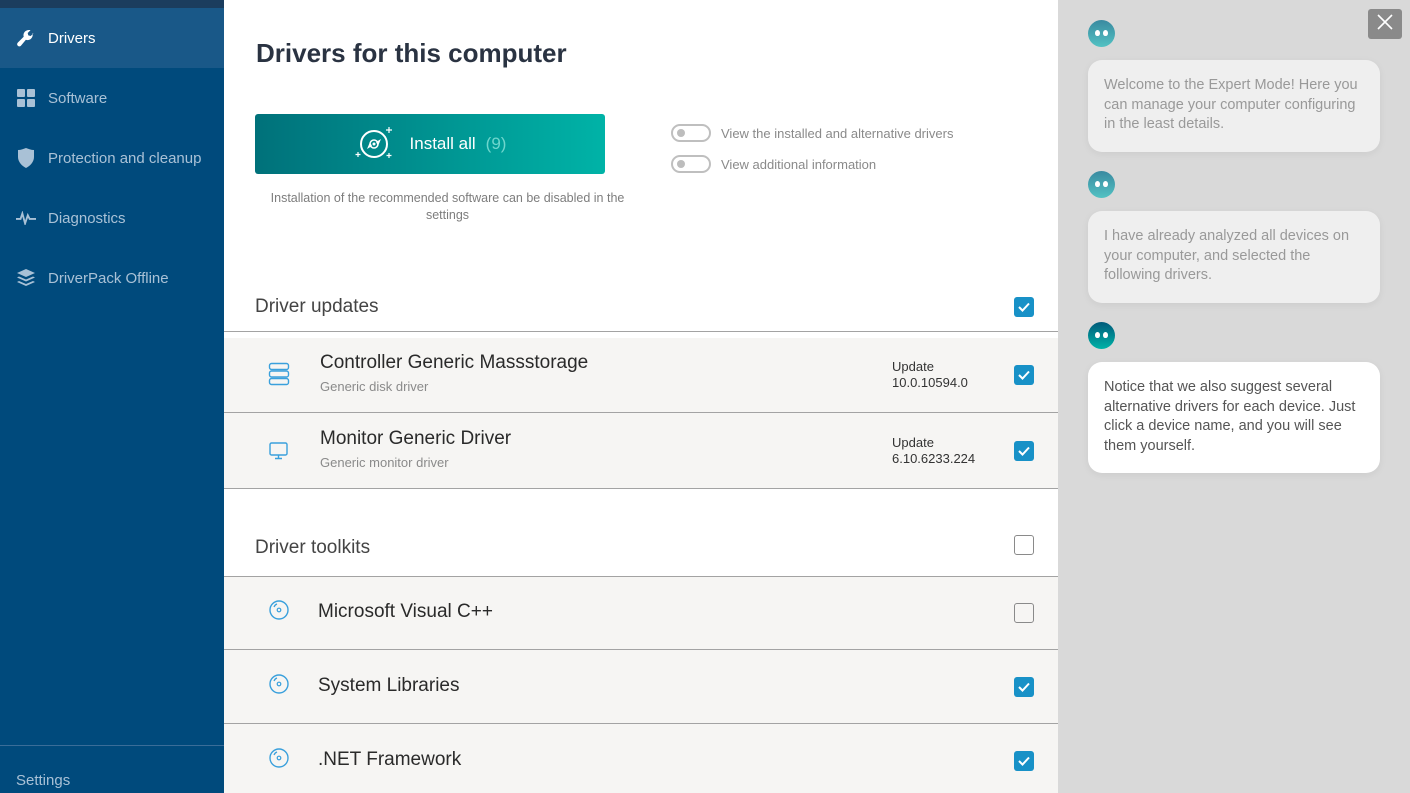  Describe the element at coordinates (26, 98) in the screenshot. I see `grid-icon` at that location.